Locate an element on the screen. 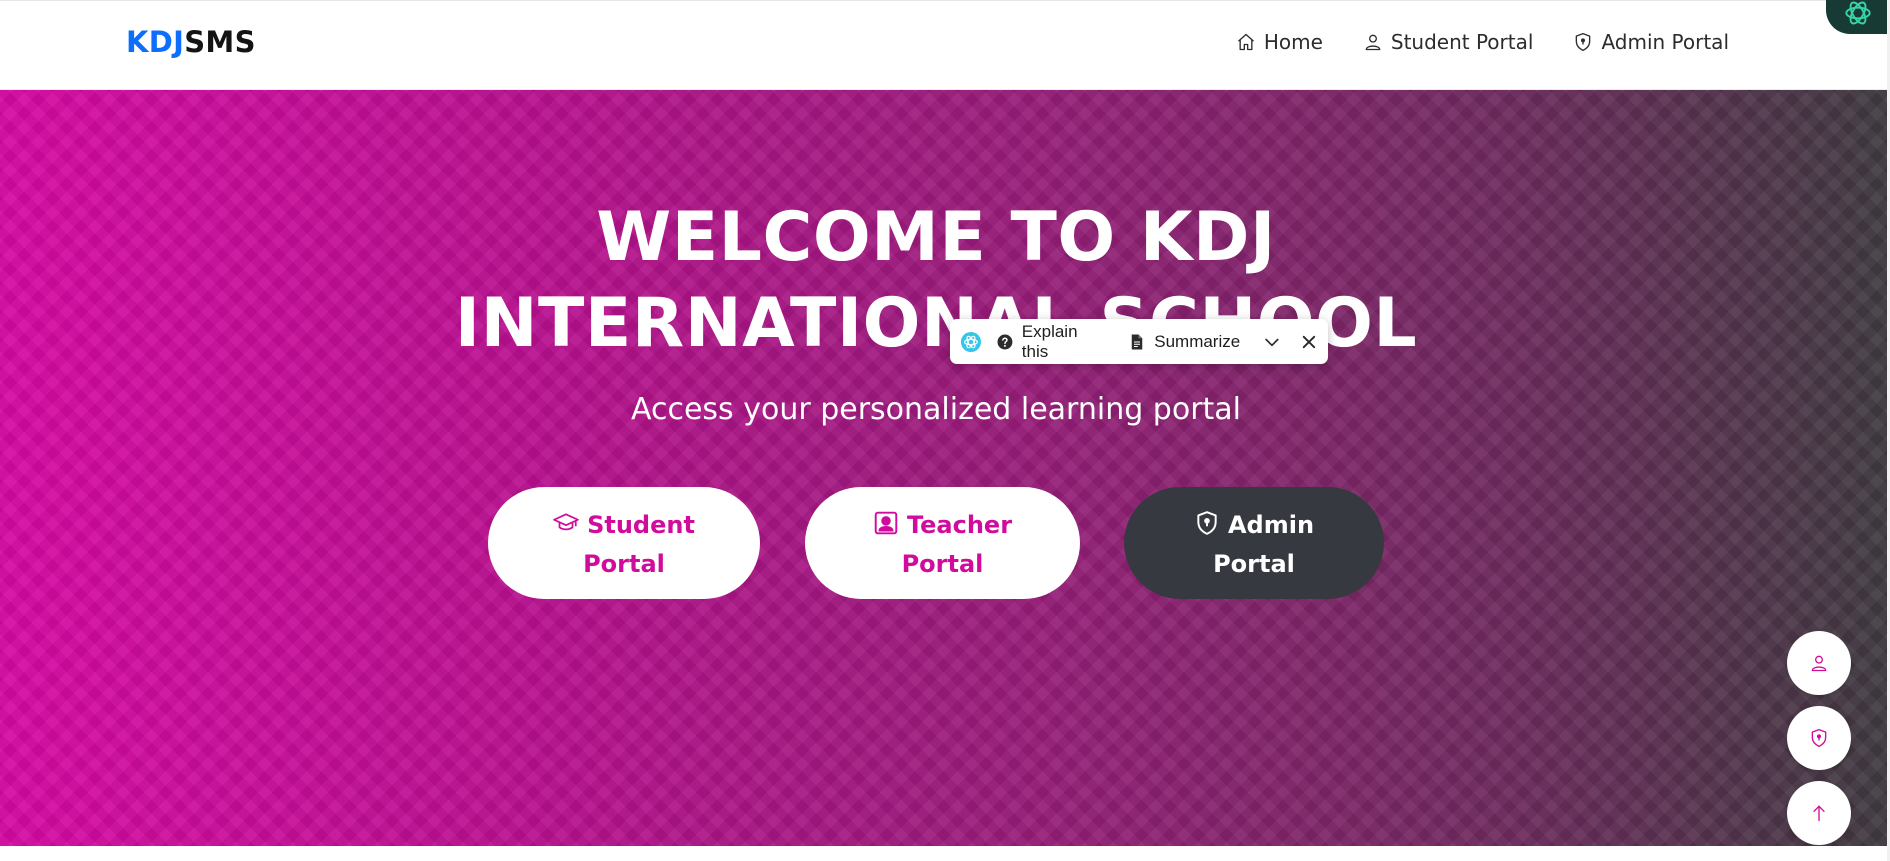  page-footer-edge is located at coordinates (943, 853).